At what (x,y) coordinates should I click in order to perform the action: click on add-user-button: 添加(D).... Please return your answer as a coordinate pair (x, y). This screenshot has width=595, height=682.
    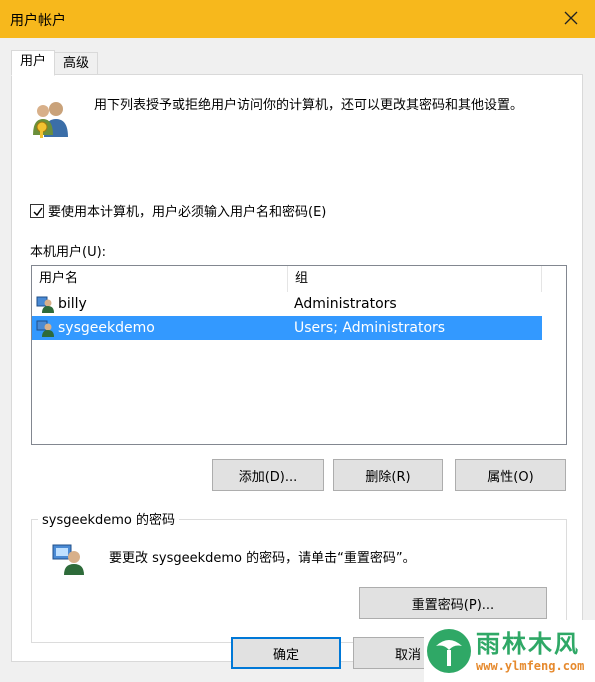
    Looking at the image, I should click on (268, 475).